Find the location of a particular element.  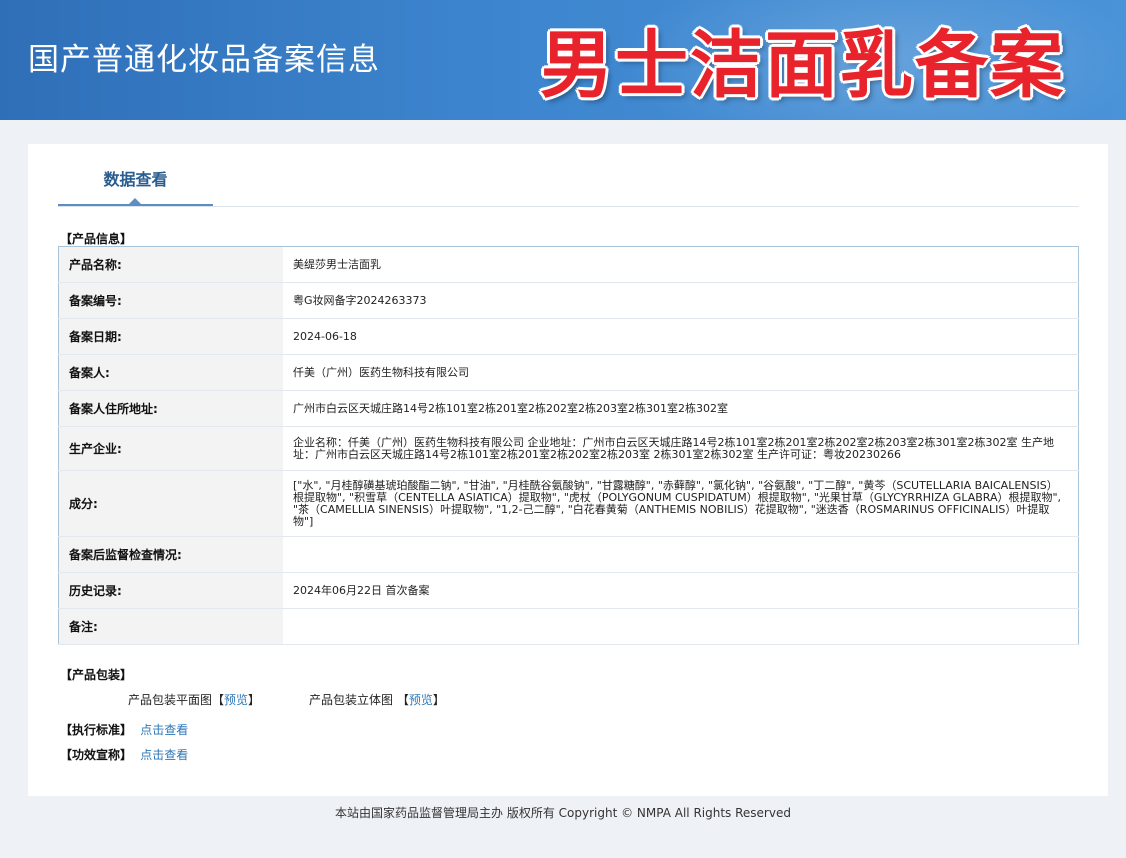

standard-view-link: 点击查看 is located at coordinates (164, 730).